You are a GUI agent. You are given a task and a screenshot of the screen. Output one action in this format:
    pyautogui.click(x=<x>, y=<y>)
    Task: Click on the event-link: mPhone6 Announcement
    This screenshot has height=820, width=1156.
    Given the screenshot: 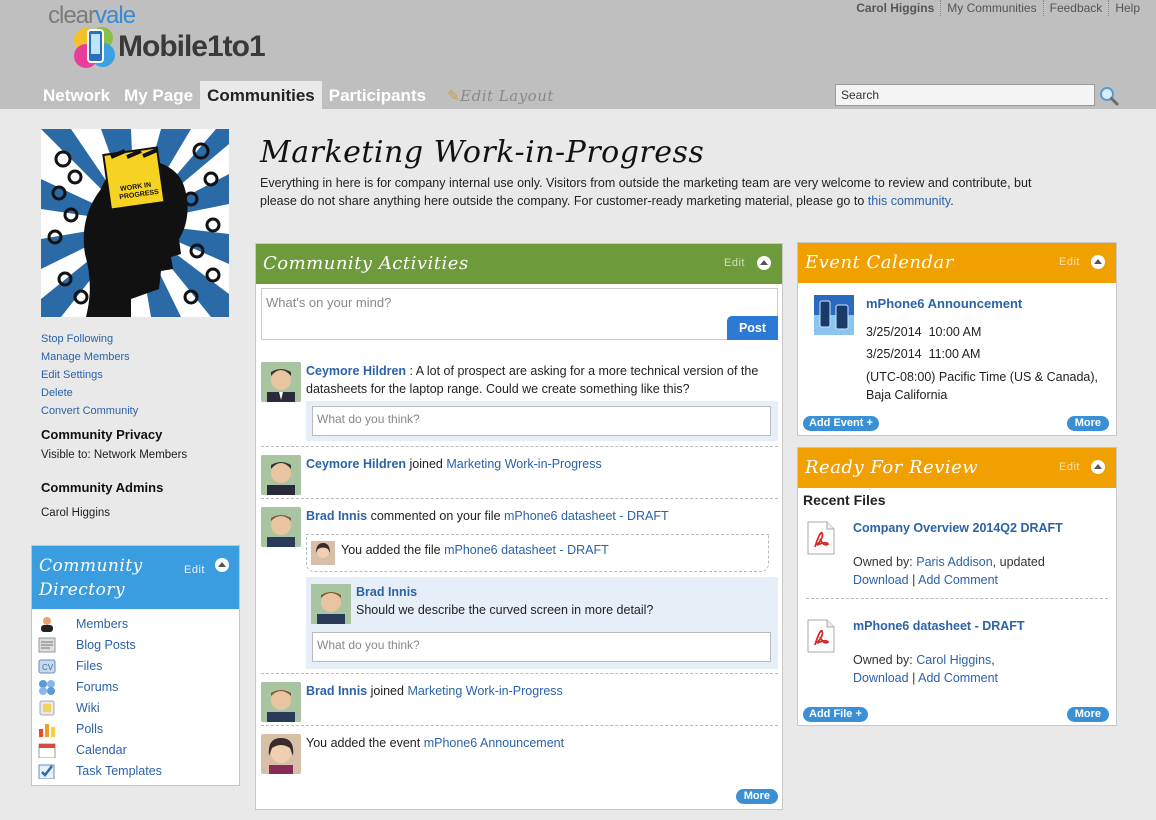 What is the action you would take?
    pyautogui.click(x=494, y=743)
    